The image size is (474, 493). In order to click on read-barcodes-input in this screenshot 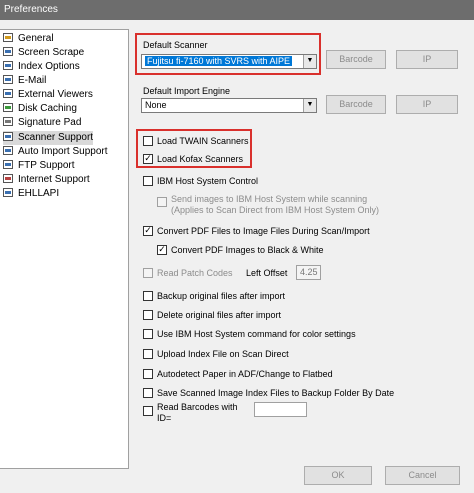, I will do `click(280, 409)`.